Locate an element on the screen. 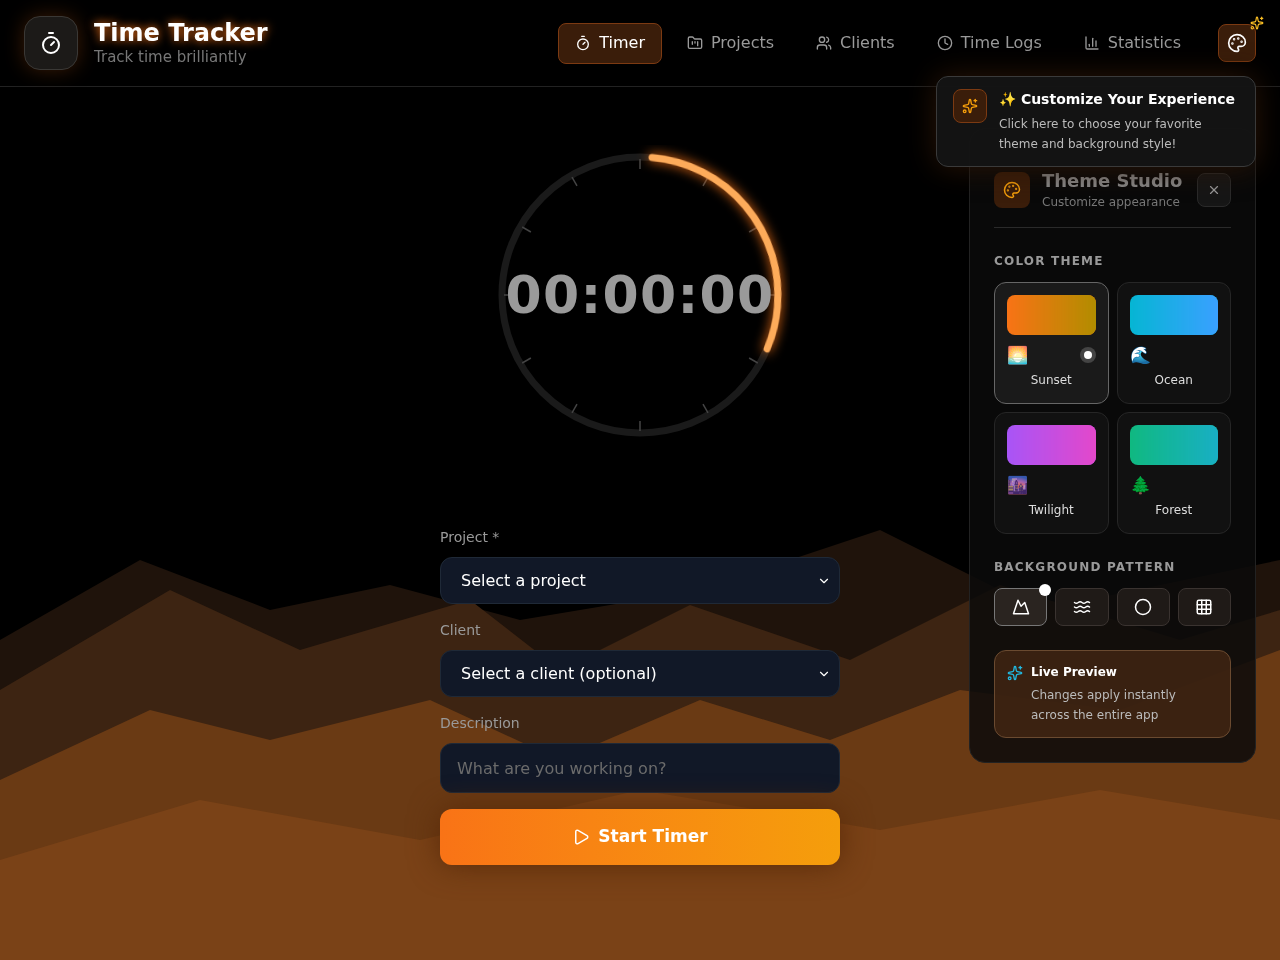 The height and width of the screenshot is (960, 1280). project-select: Select a project is located at coordinates (640, 580).